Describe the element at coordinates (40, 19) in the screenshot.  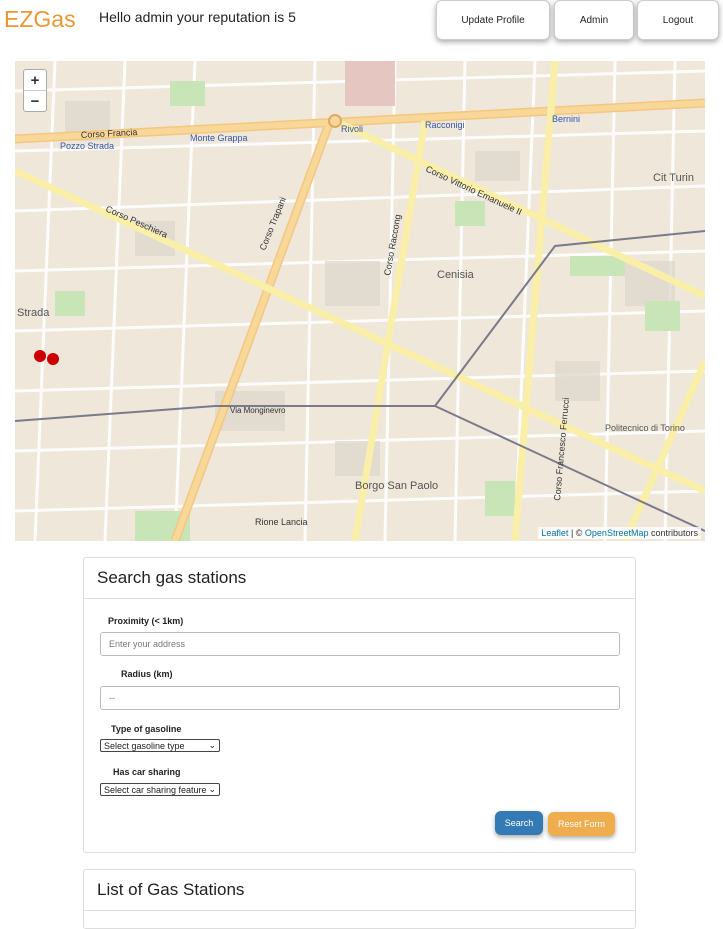
I see `app-logo: EZGas` at that location.